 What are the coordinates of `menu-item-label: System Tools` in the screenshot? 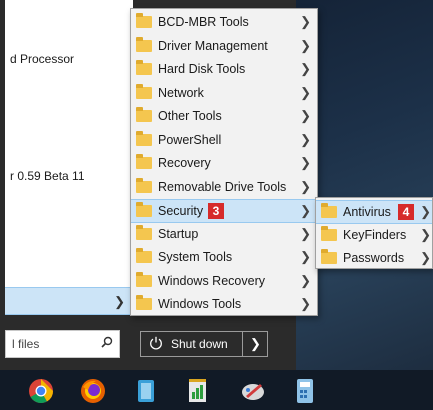 It's located at (195, 257).